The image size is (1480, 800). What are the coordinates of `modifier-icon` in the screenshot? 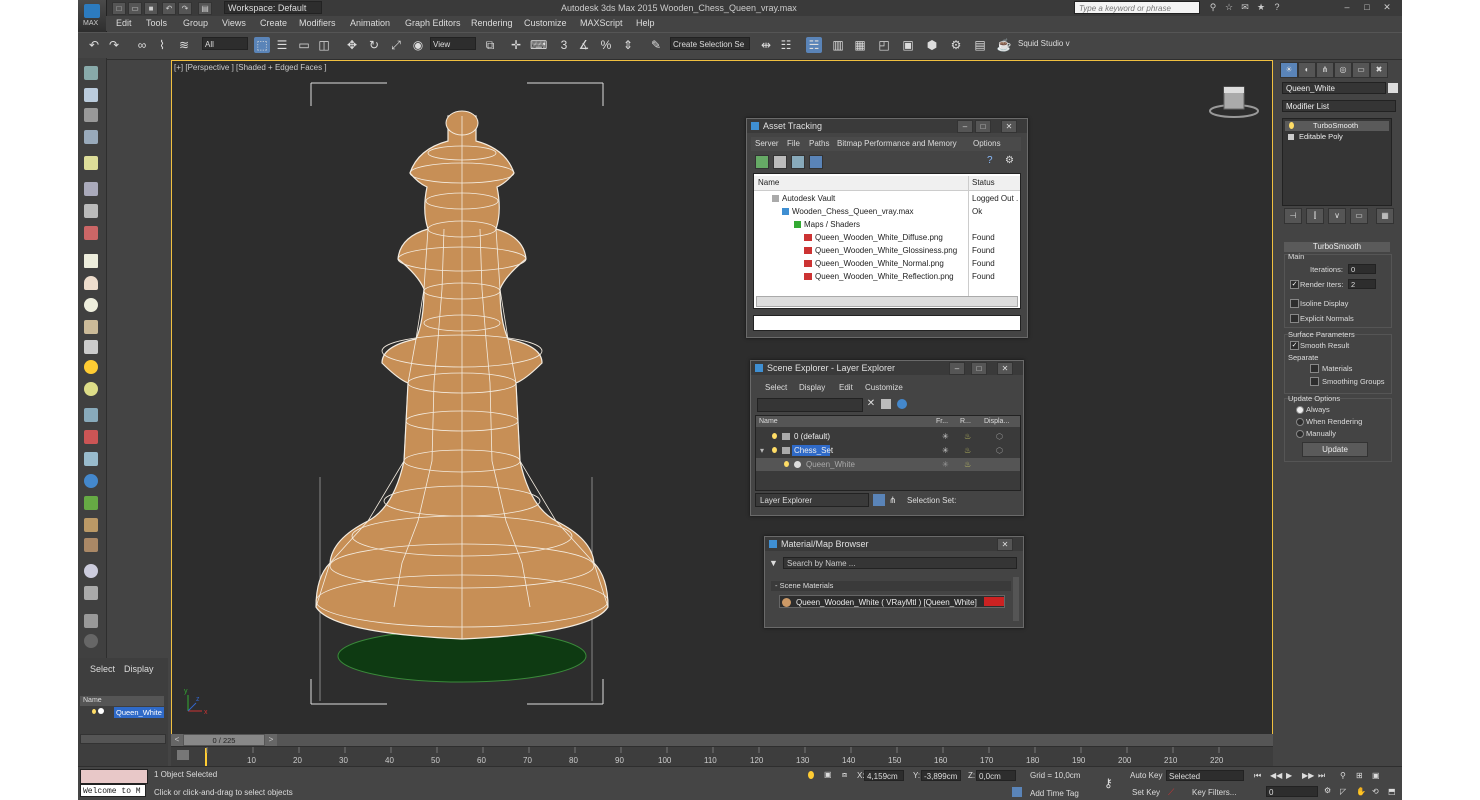 It's located at (91, 621).